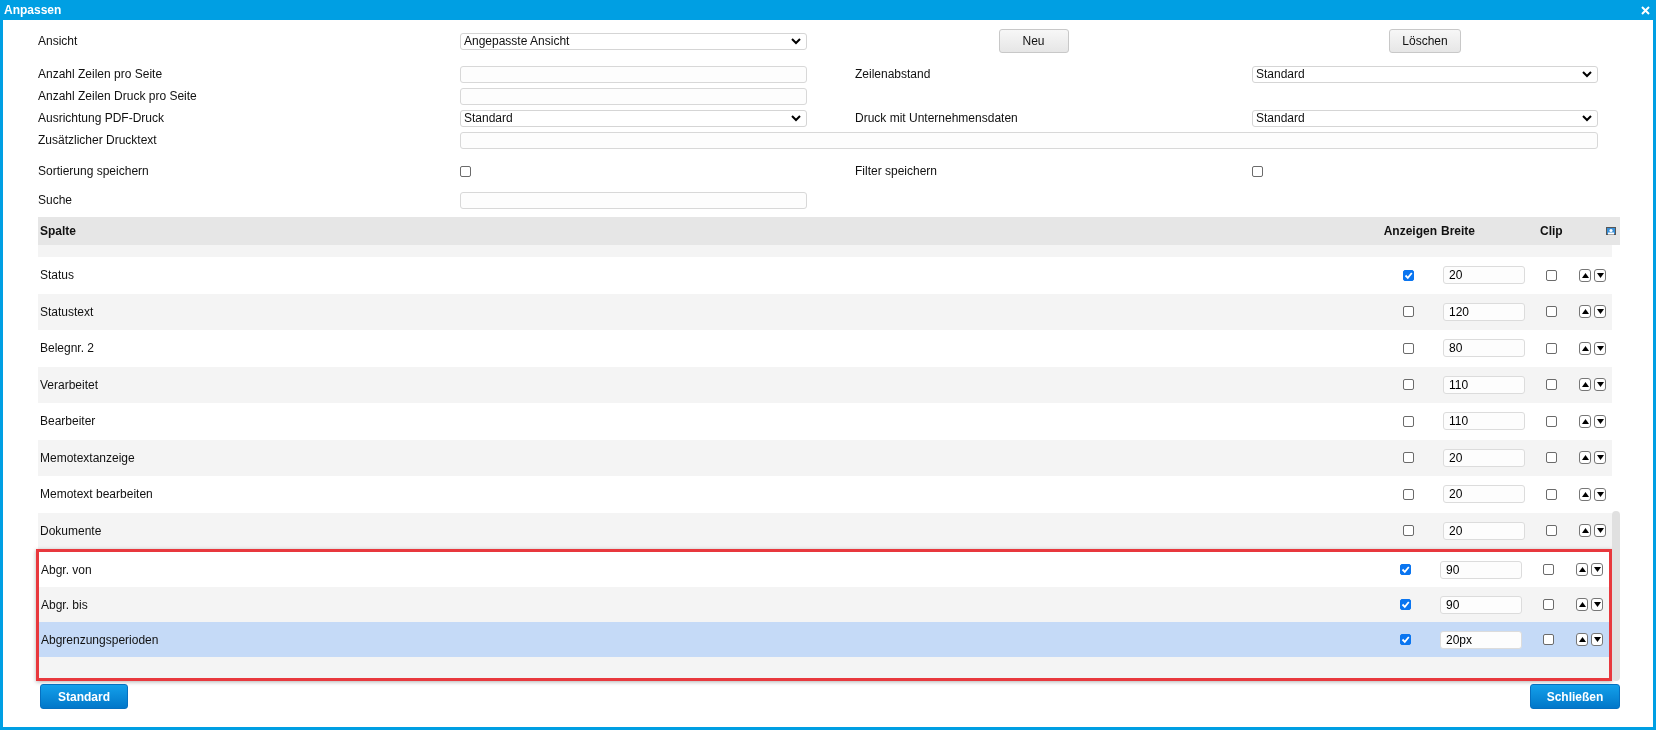 Image resolution: width=1656 pixels, height=730 pixels. What do you see at coordinates (1645, 10) in the screenshot?
I see `close-icon` at bounding box center [1645, 10].